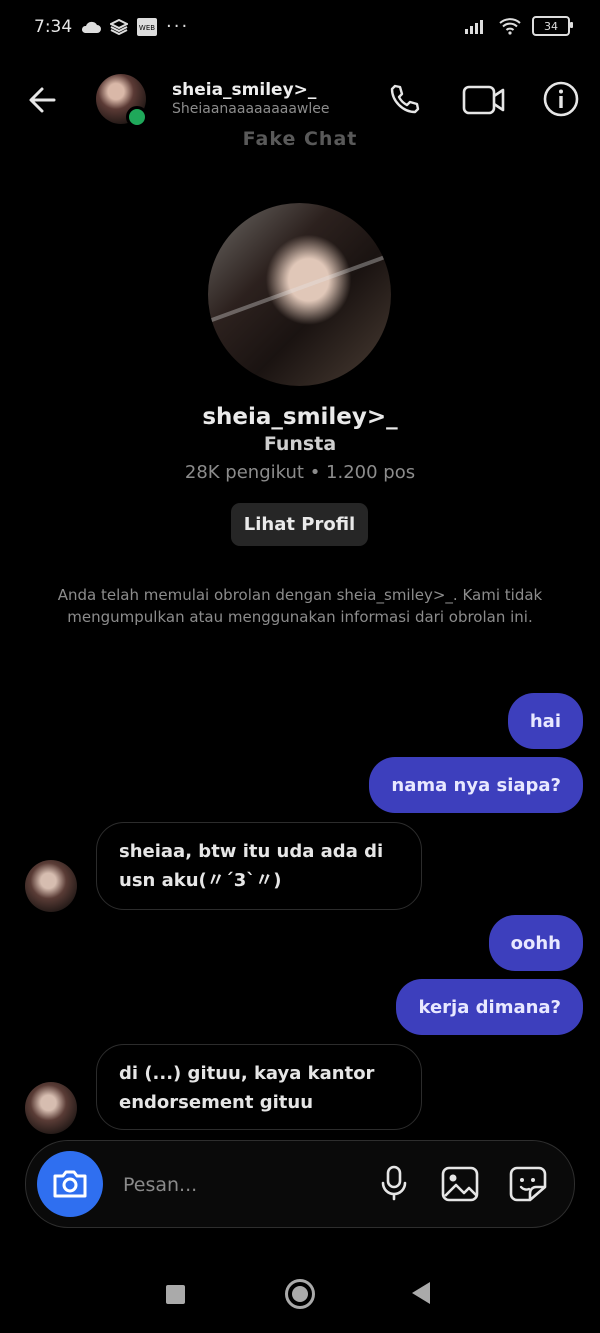  I want to click on camera-button, so click(70, 1184).